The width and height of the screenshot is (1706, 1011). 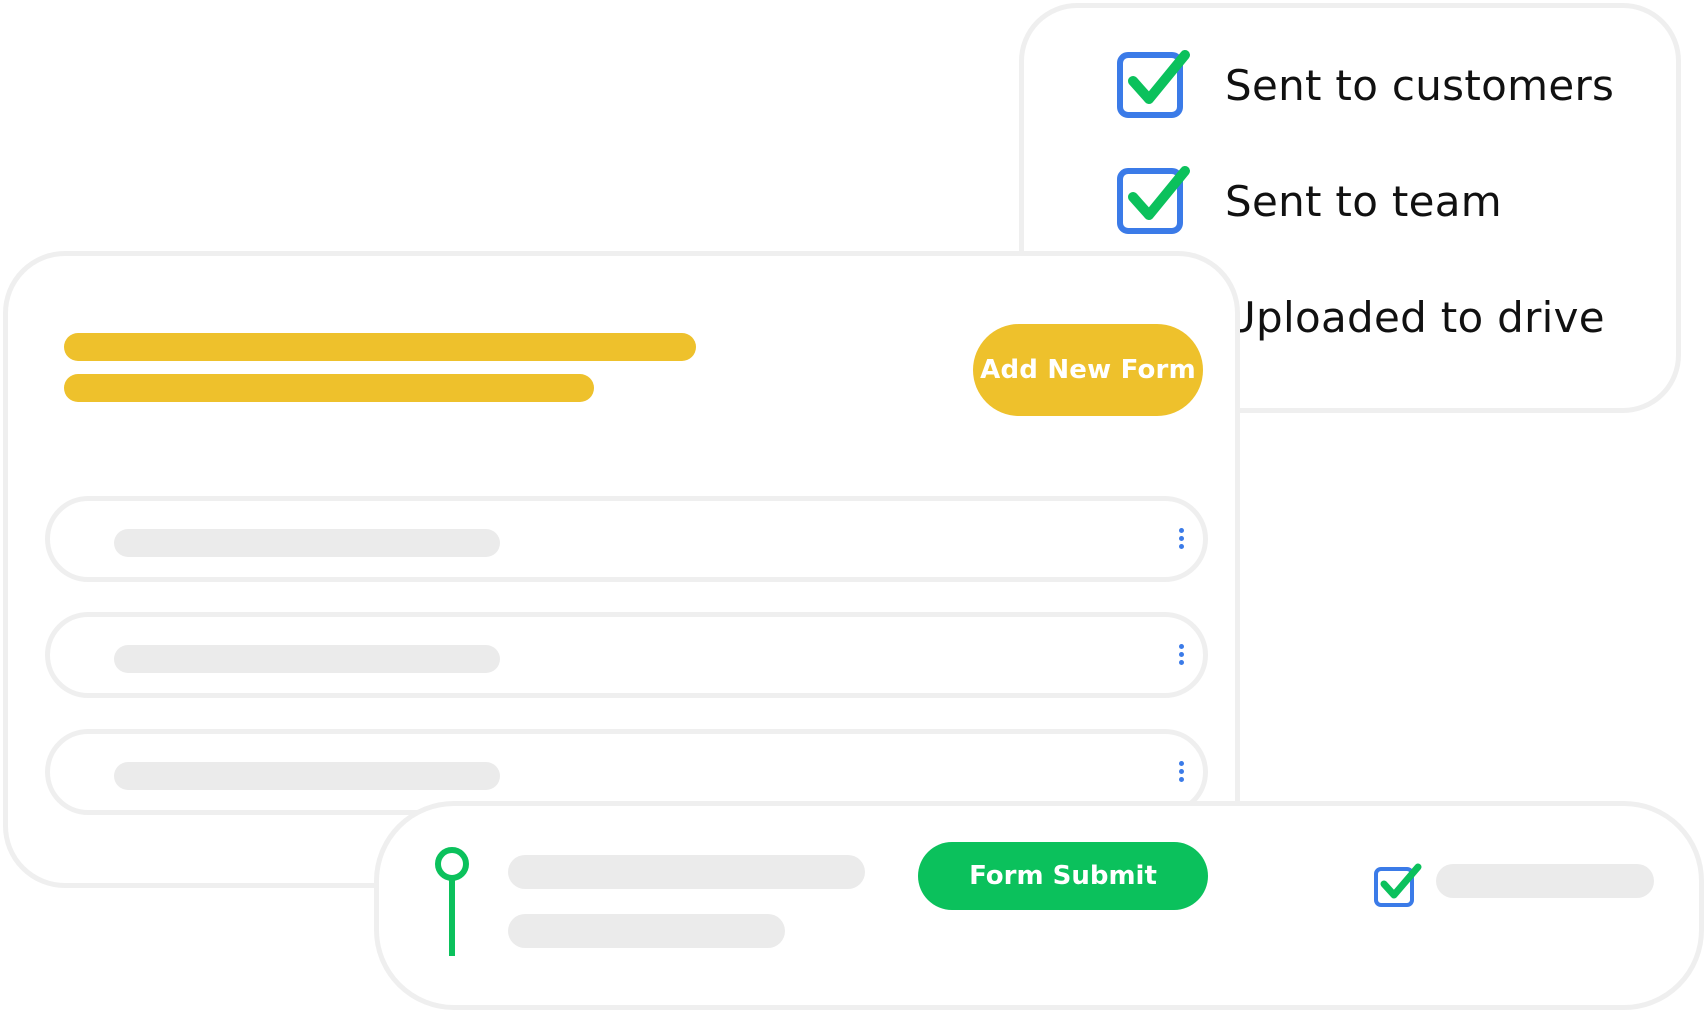 What do you see at coordinates (1415, 317) in the screenshot?
I see `checklist-item-label: Uploaded to drive` at bounding box center [1415, 317].